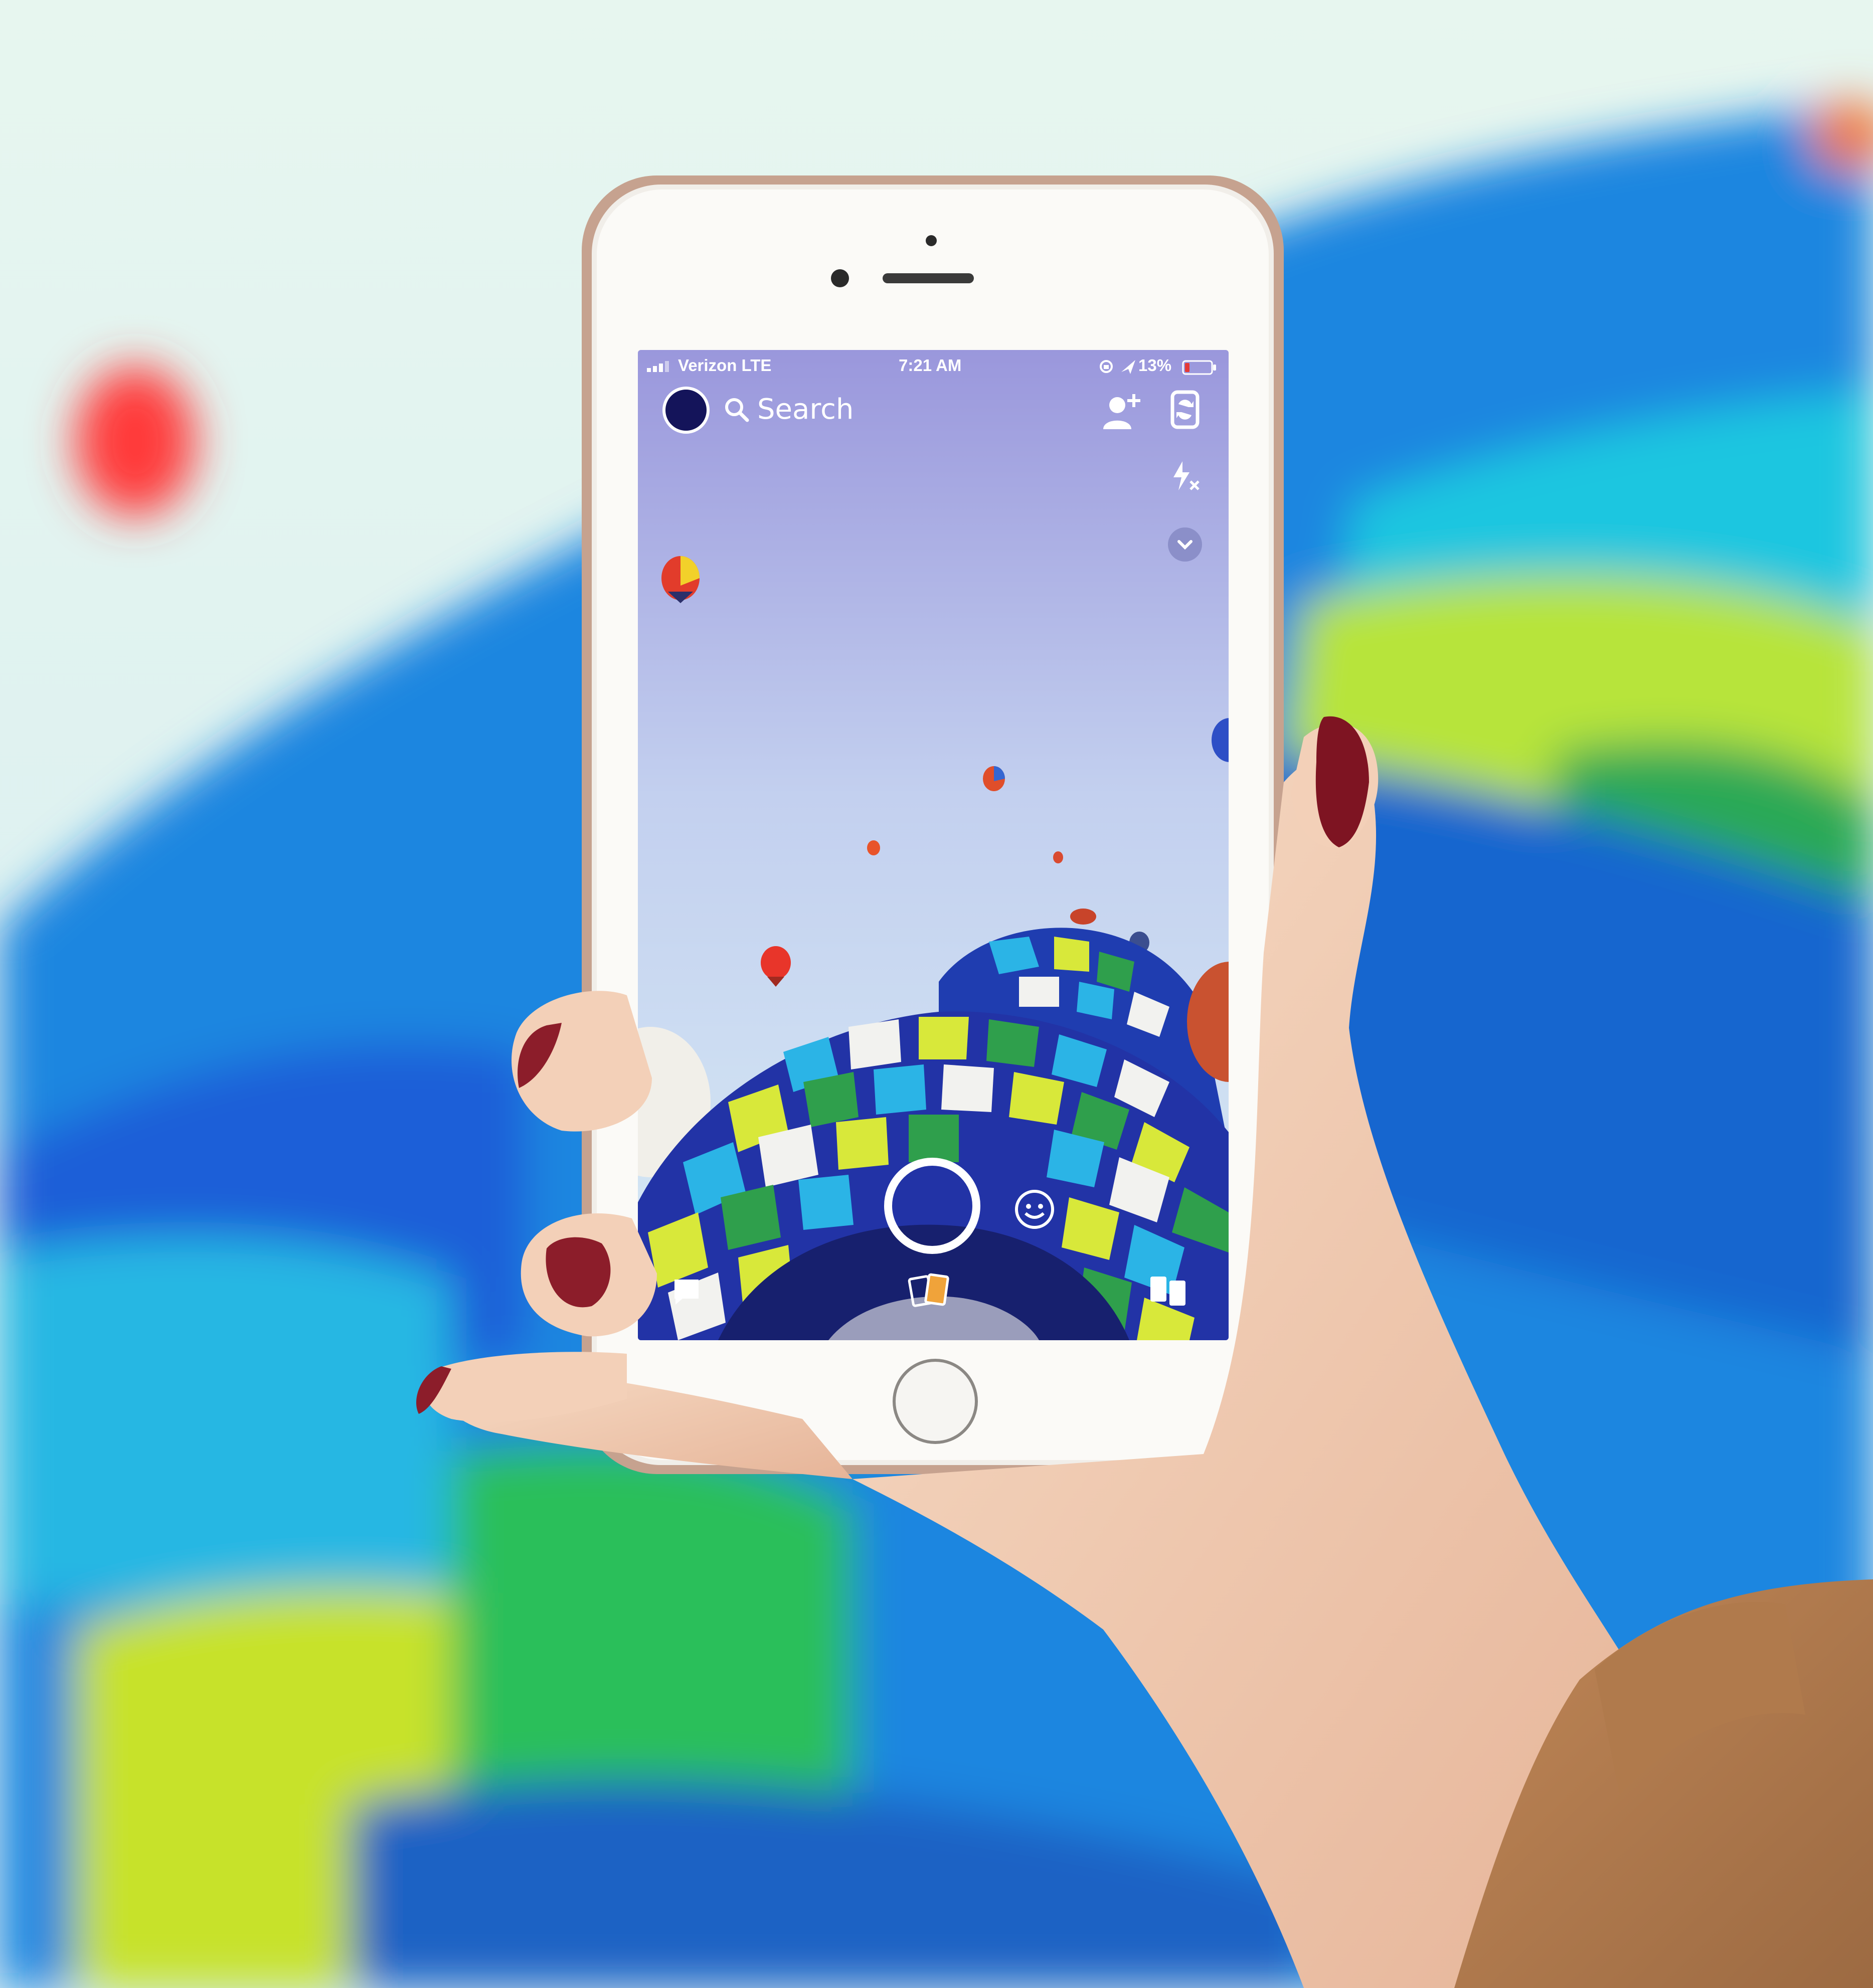 This screenshot has height=1988, width=1873. Describe the element at coordinates (1185, 545) in the screenshot. I see `chevron-down-icon` at that location.